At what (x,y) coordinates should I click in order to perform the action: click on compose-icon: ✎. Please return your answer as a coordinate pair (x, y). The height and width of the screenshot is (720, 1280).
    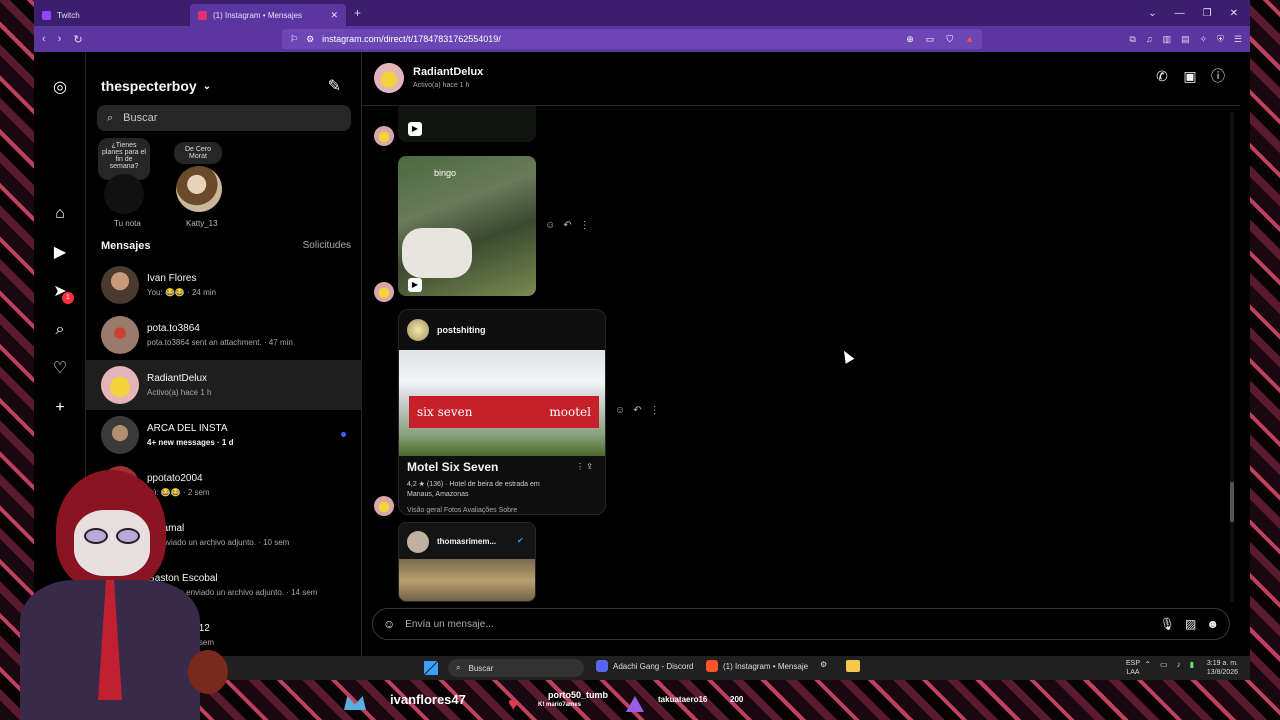
    Looking at the image, I should click on (334, 86).